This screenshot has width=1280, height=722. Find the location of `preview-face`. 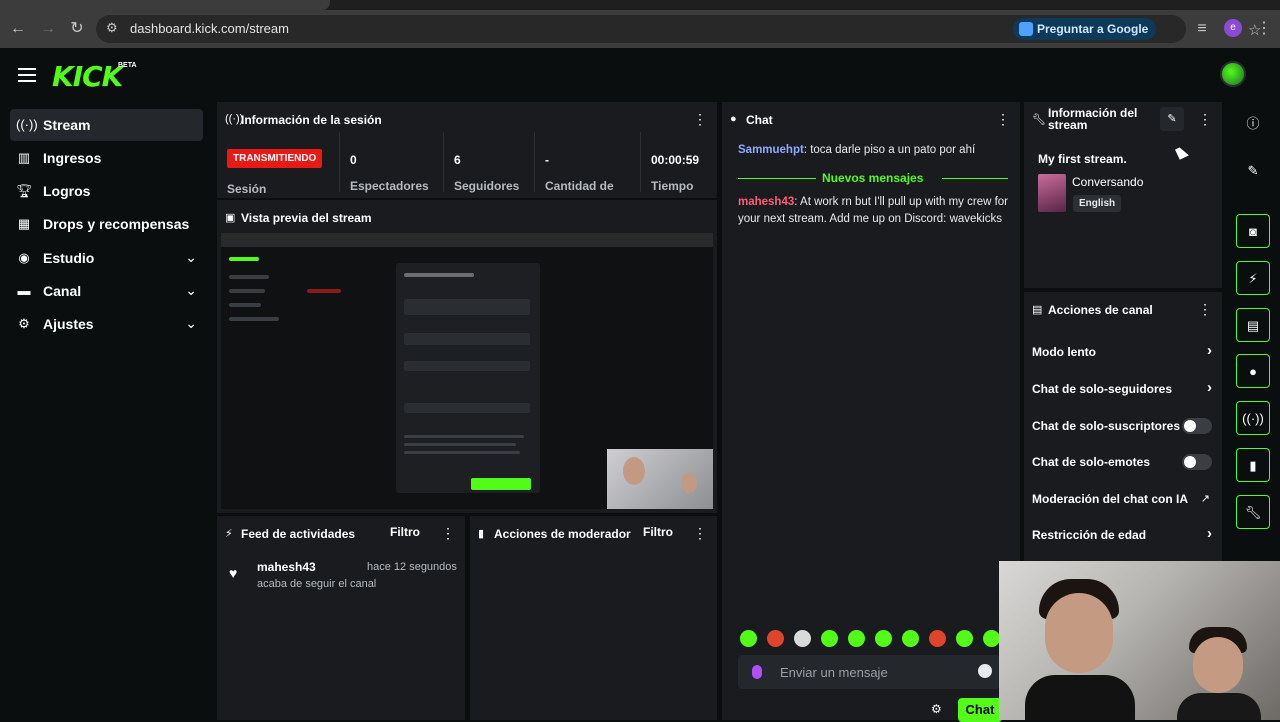

preview-face is located at coordinates (689, 483).